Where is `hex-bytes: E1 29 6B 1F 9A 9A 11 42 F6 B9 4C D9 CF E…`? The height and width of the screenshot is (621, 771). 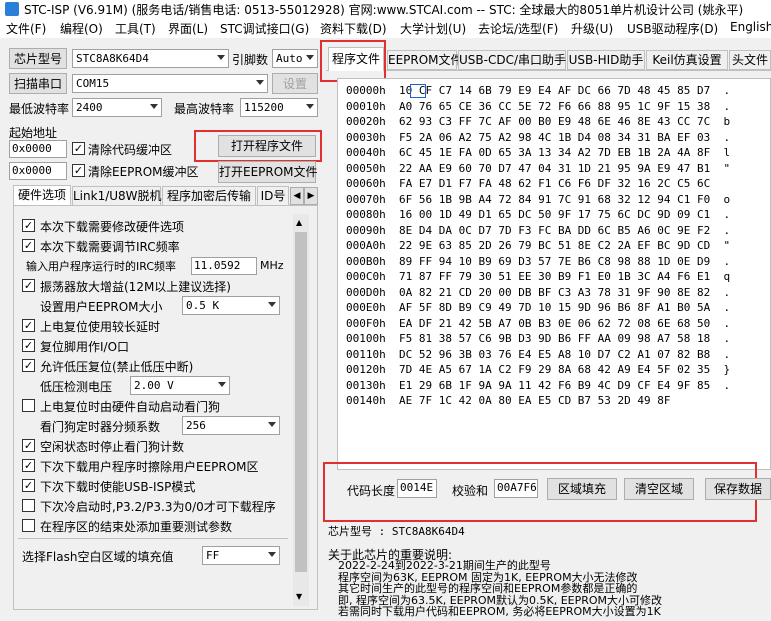 hex-bytes: E1 29 6B 1F 9A 9A 11 42 F6 B9 4C D9 CF E… is located at coordinates (555, 385).